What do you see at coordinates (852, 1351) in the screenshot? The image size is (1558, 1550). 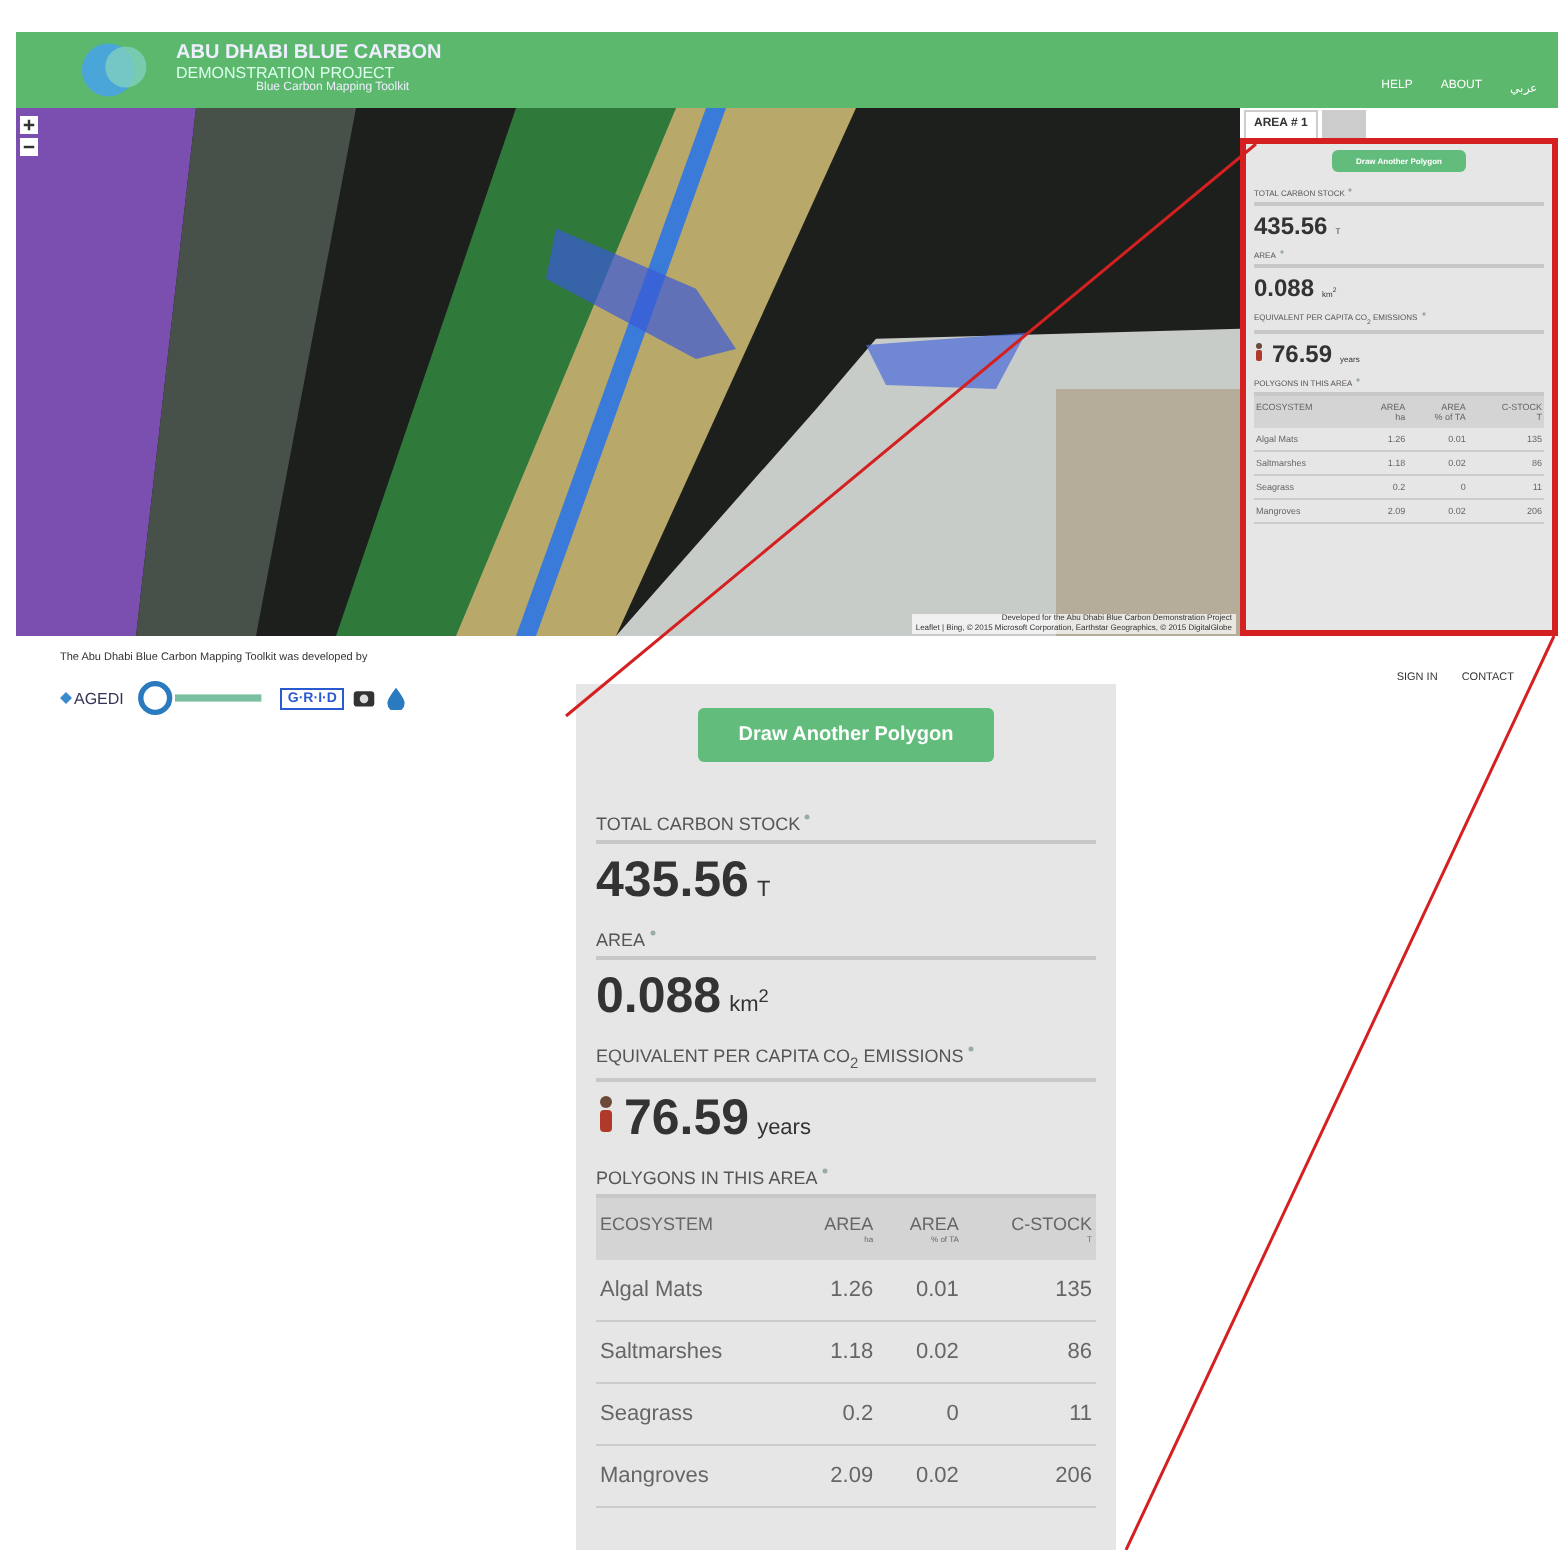 I see `table-cell: 1.18` at bounding box center [852, 1351].